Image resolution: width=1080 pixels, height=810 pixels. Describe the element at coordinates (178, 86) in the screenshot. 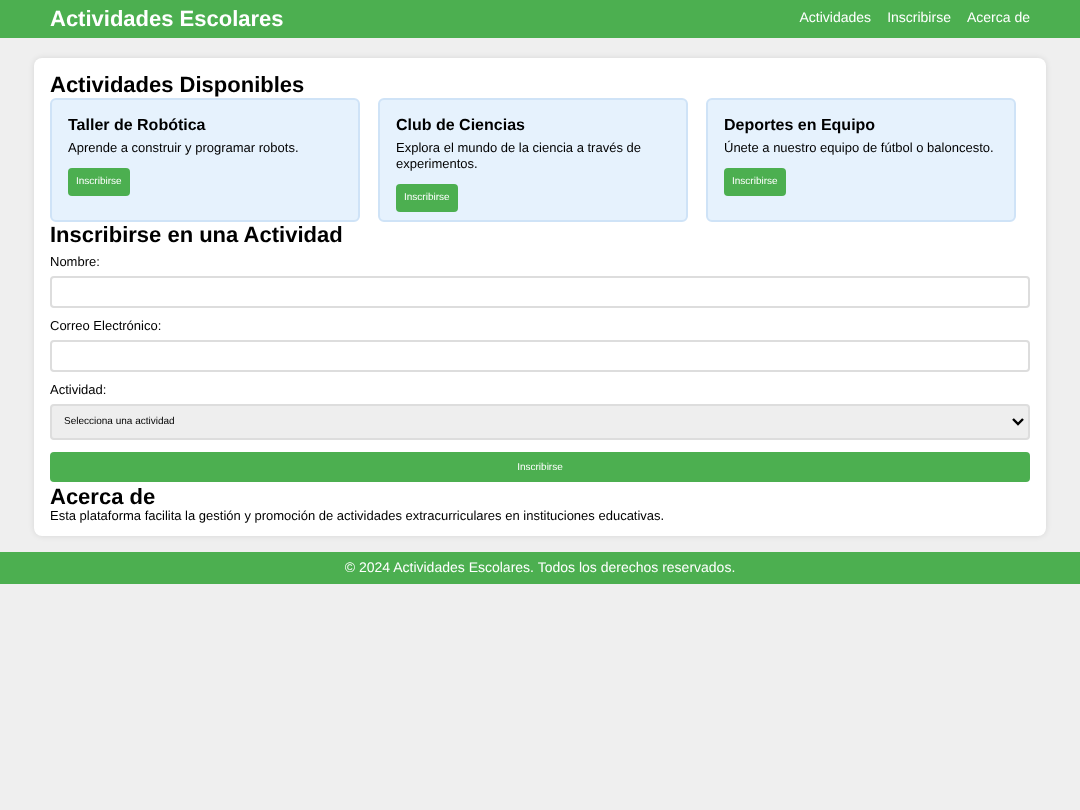

I see `section-heading: Actividades Disponibles` at that location.